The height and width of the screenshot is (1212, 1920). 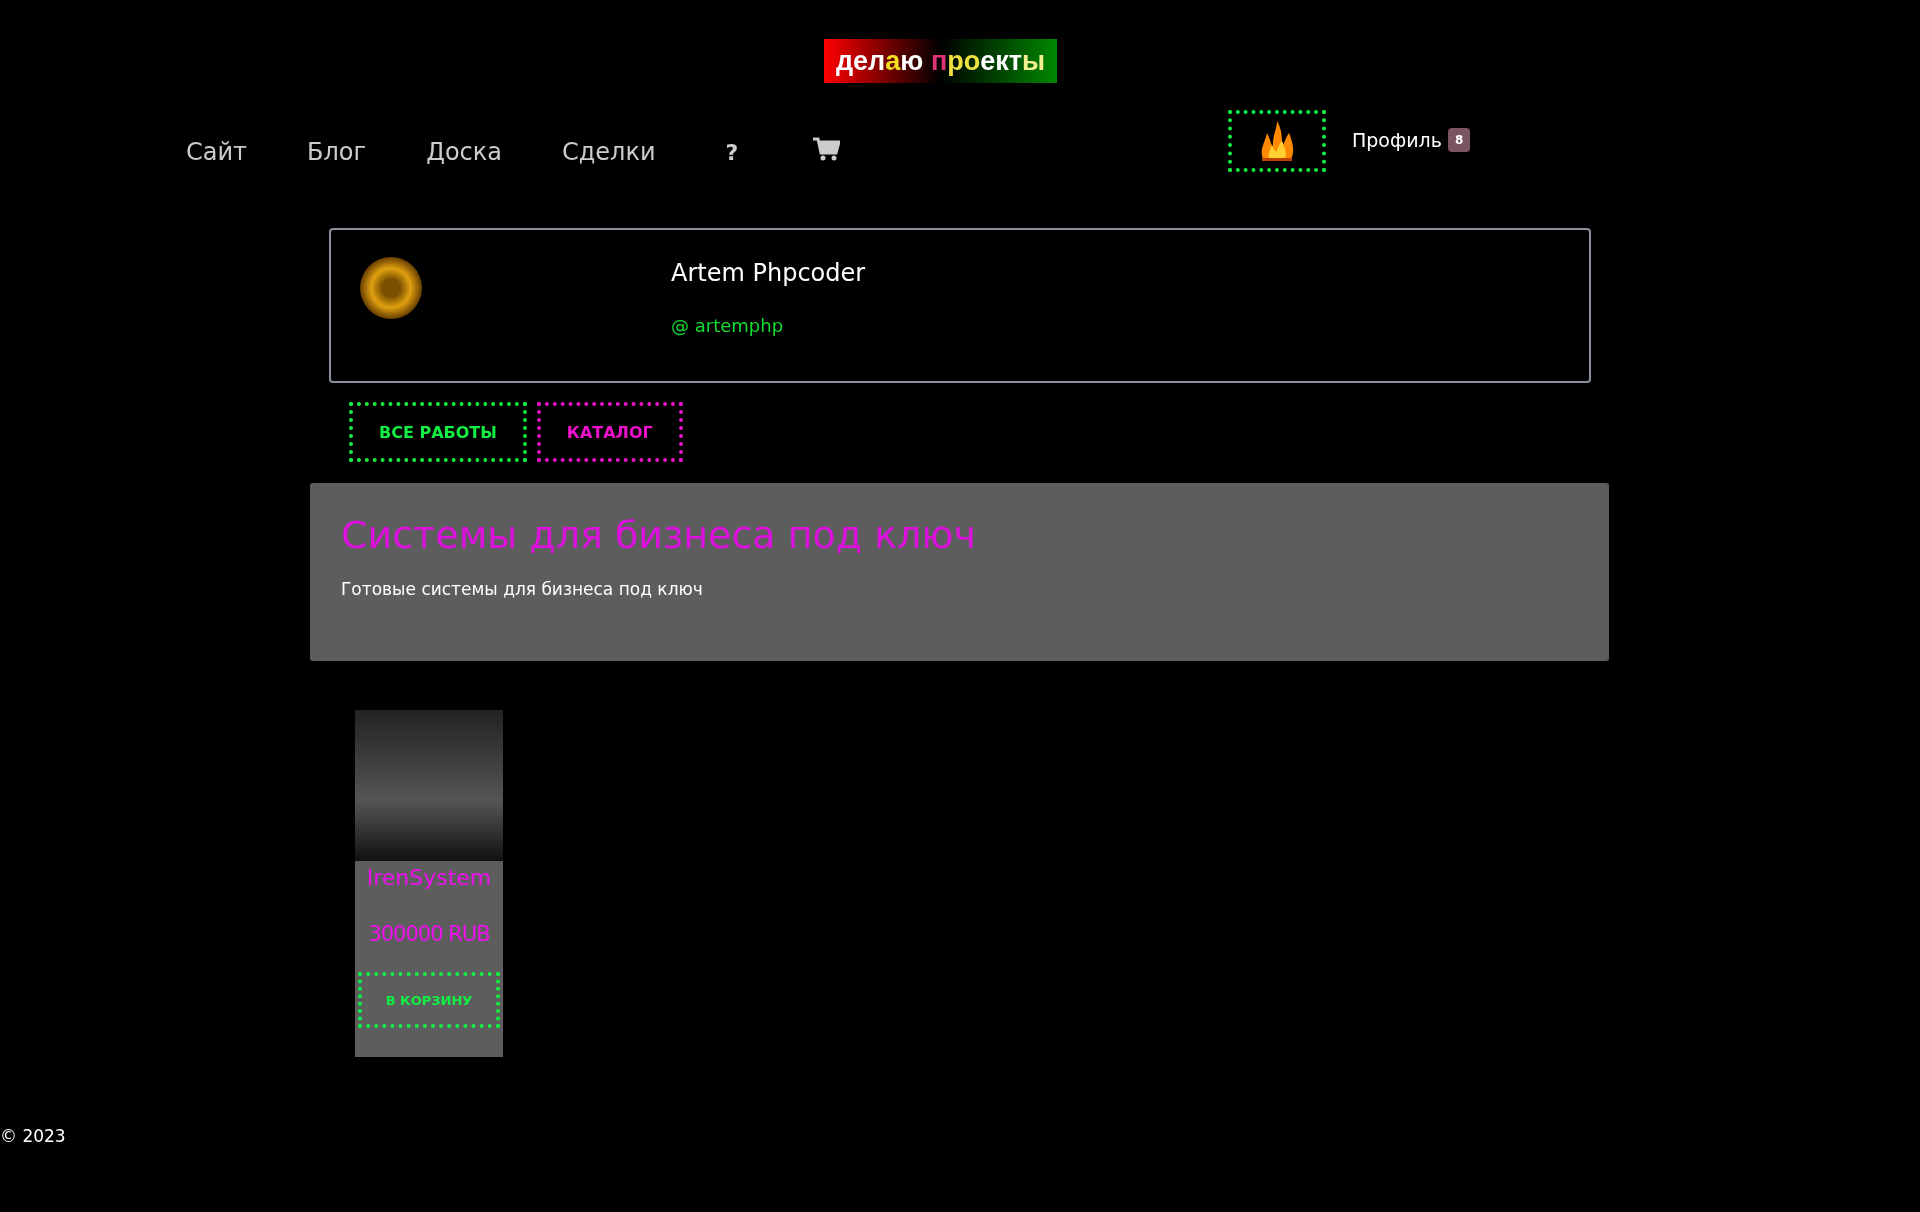 I want to click on page-title: Системы для бизнеса под ключ, so click(x=659, y=535).